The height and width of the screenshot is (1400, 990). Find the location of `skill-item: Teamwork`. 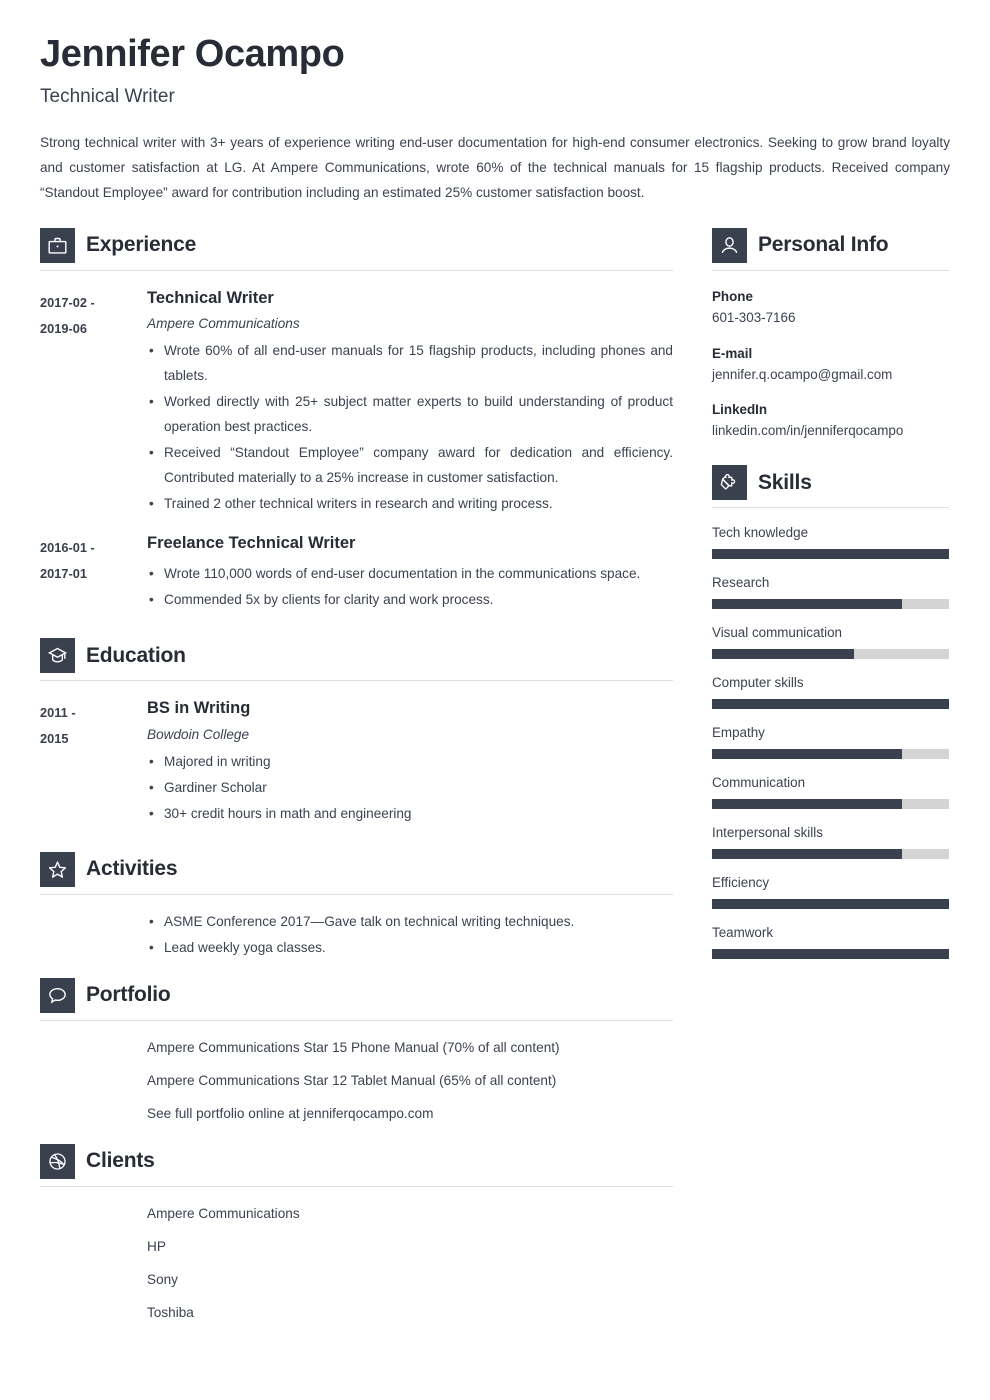

skill-item: Teamwork is located at coordinates (830, 942).